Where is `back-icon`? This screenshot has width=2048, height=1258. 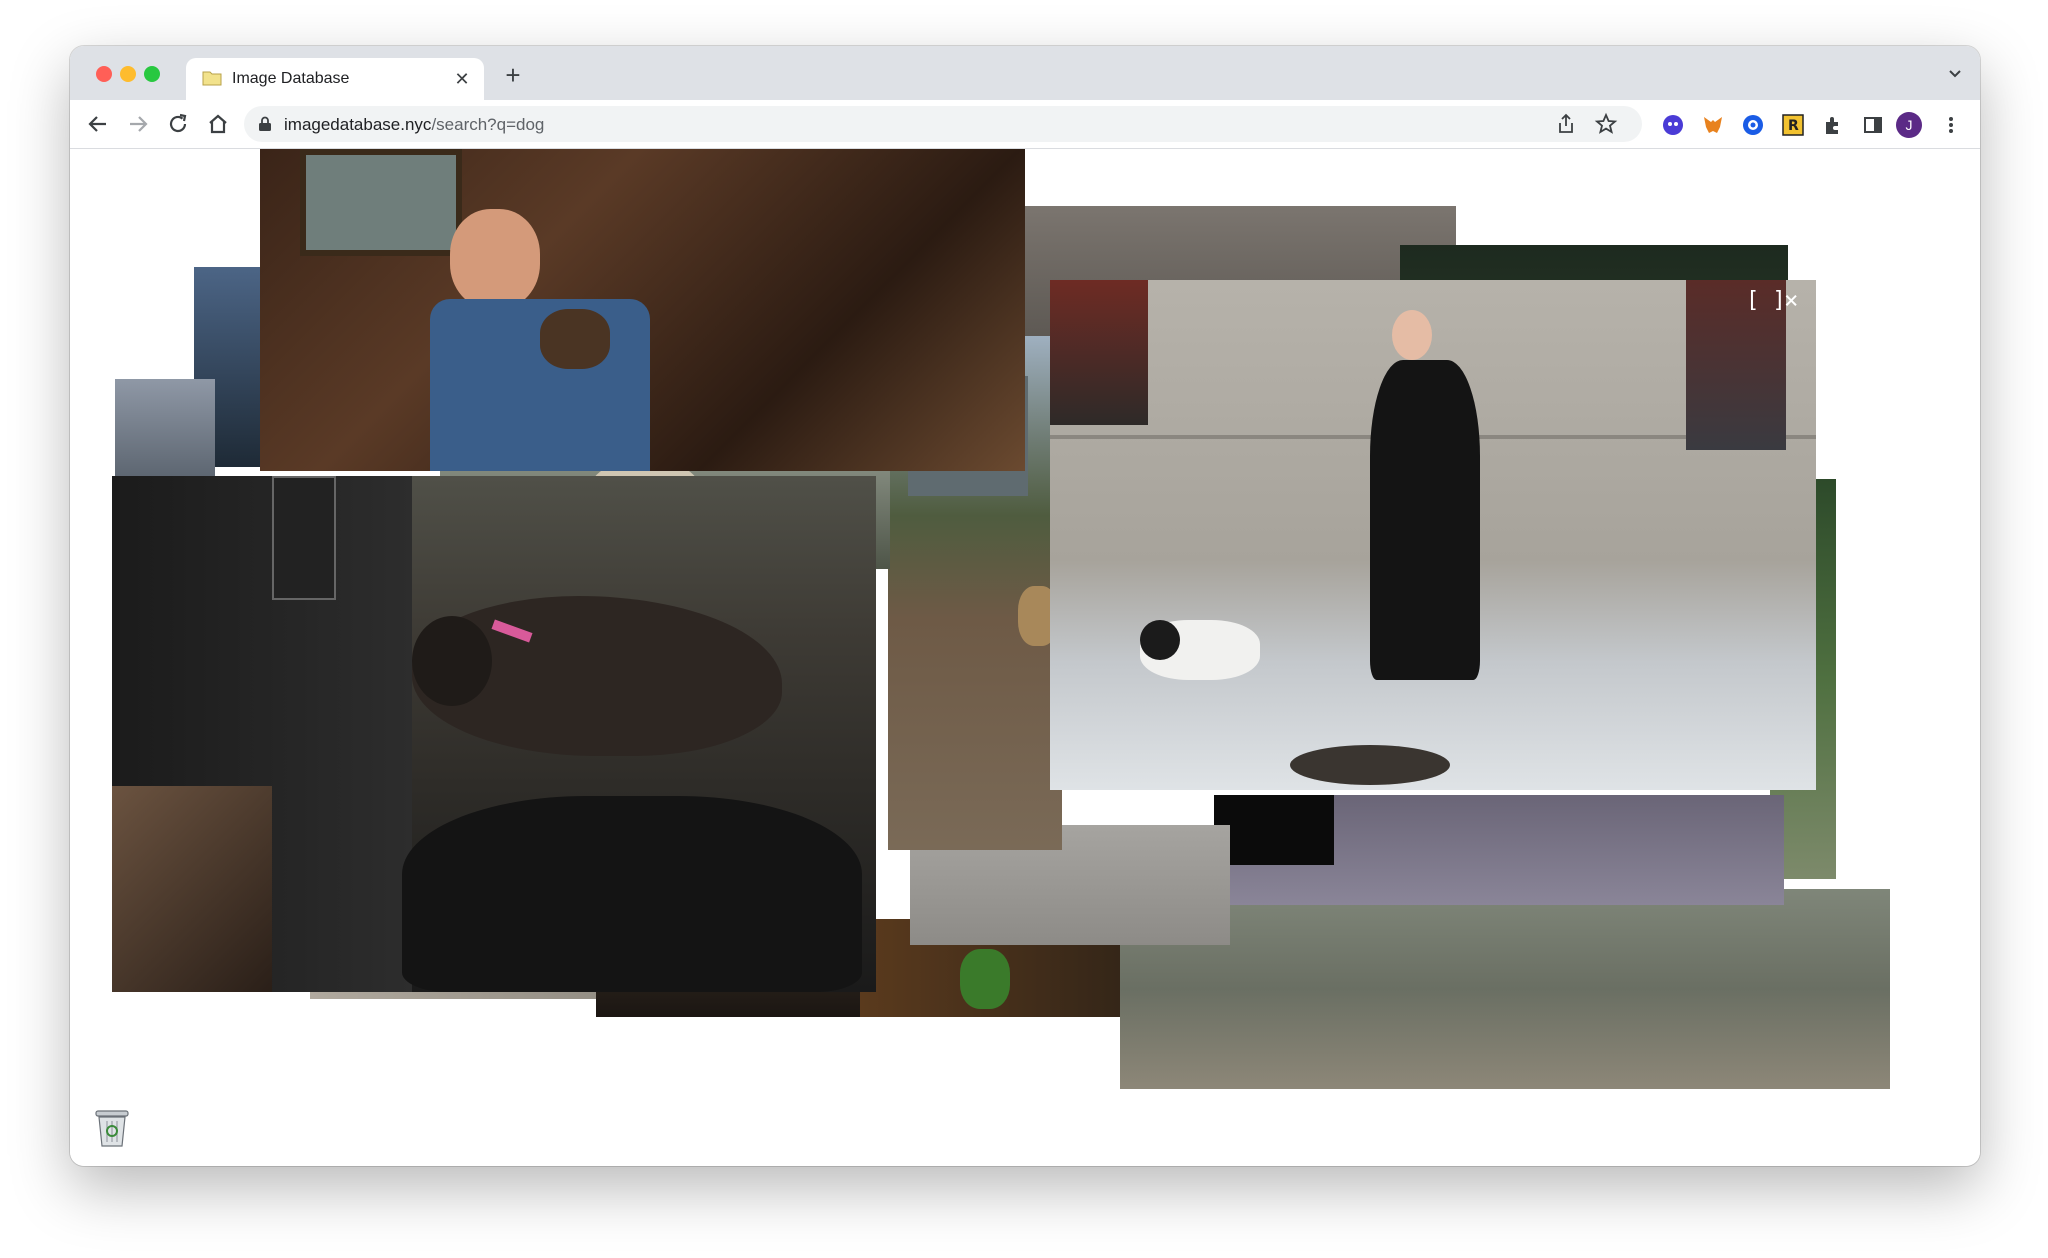 back-icon is located at coordinates (98, 124).